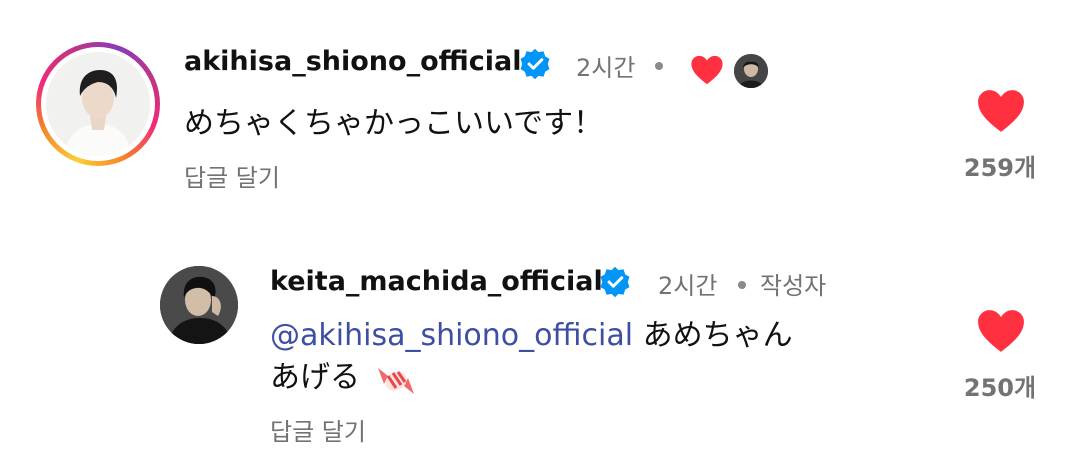 The image size is (1080, 472). I want to click on story-ring, so click(98, 104).